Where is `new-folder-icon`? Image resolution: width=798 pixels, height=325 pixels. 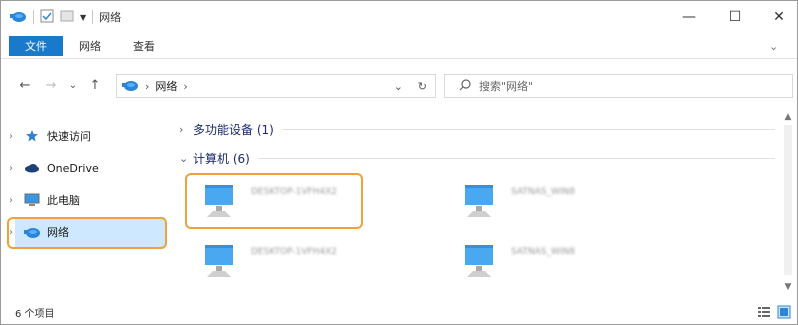 new-folder-icon is located at coordinates (67, 17).